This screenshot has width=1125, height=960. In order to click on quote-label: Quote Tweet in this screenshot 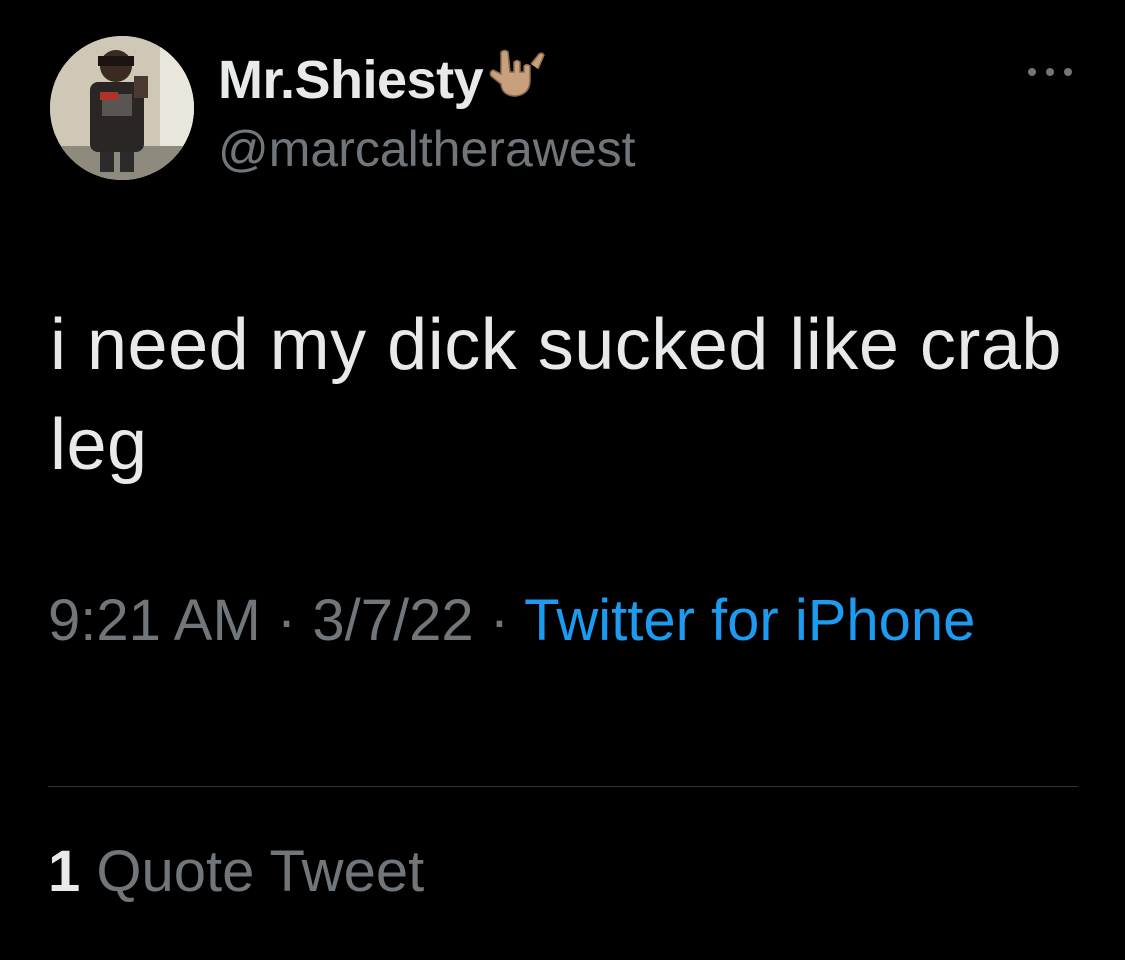, I will do `click(260, 871)`.